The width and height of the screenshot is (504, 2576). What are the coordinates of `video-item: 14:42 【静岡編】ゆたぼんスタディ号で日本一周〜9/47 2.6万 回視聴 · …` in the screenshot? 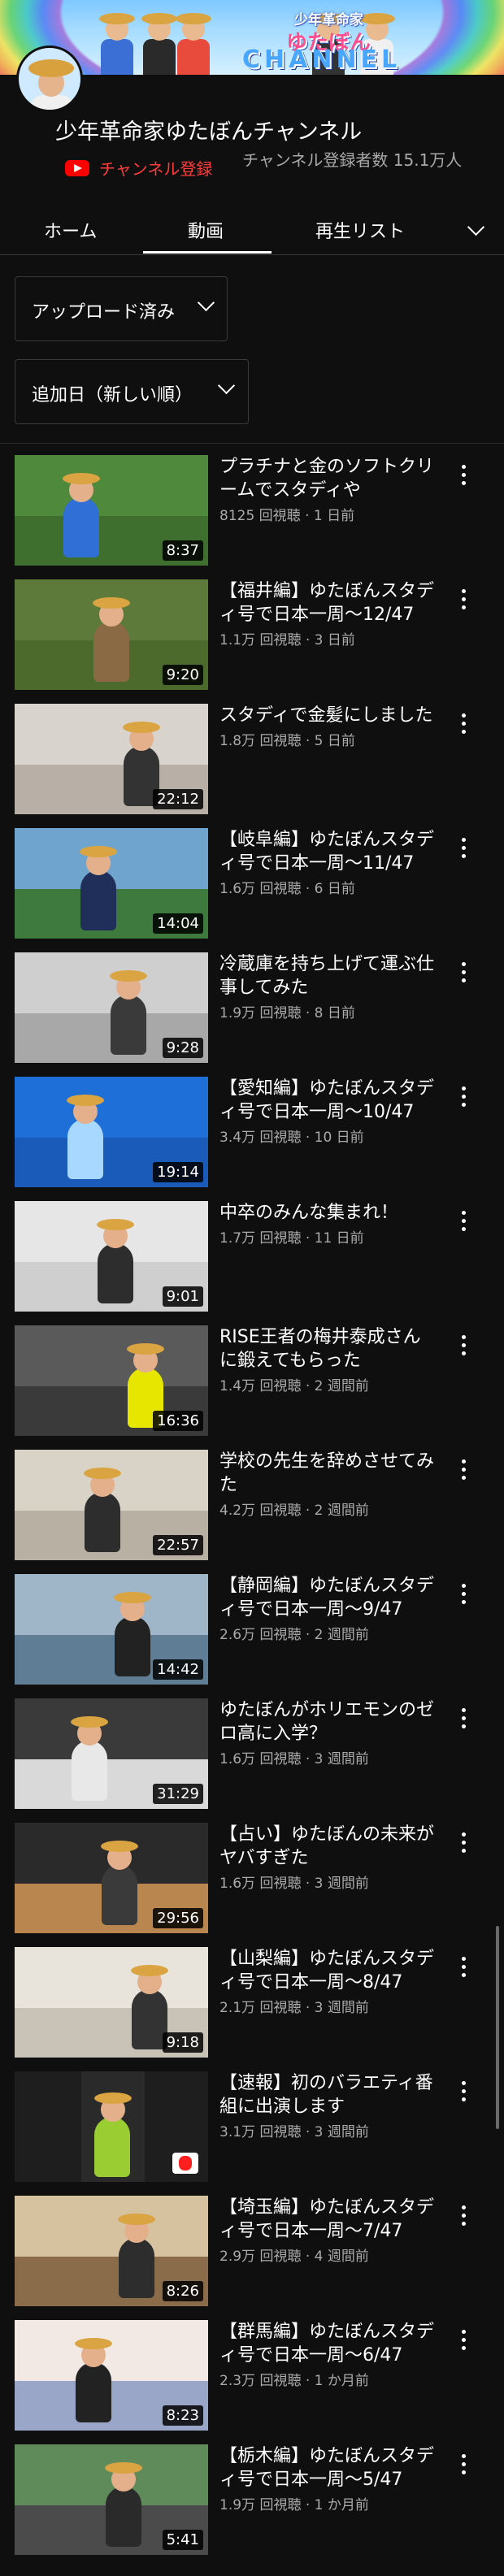 It's located at (252, 1631).